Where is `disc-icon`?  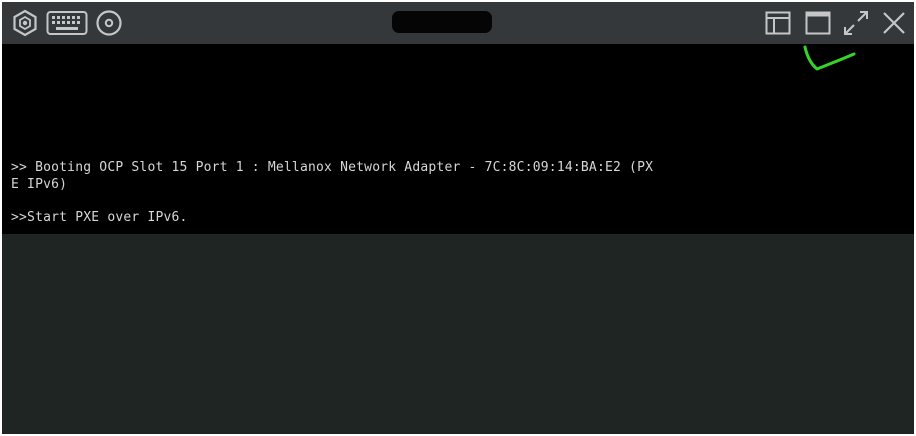
disc-icon is located at coordinates (109, 23).